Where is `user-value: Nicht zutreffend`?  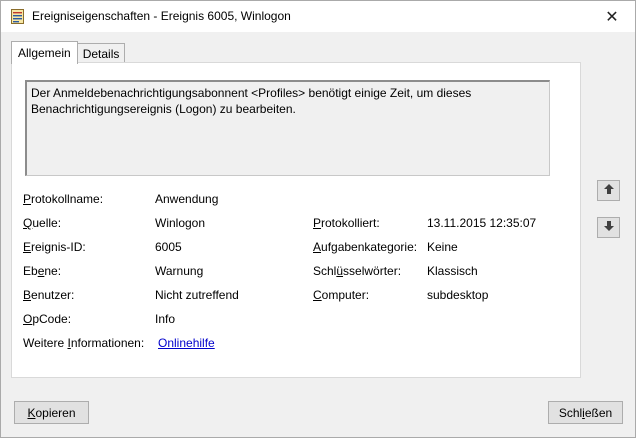
user-value: Nicht zutreffend is located at coordinates (197, 295).